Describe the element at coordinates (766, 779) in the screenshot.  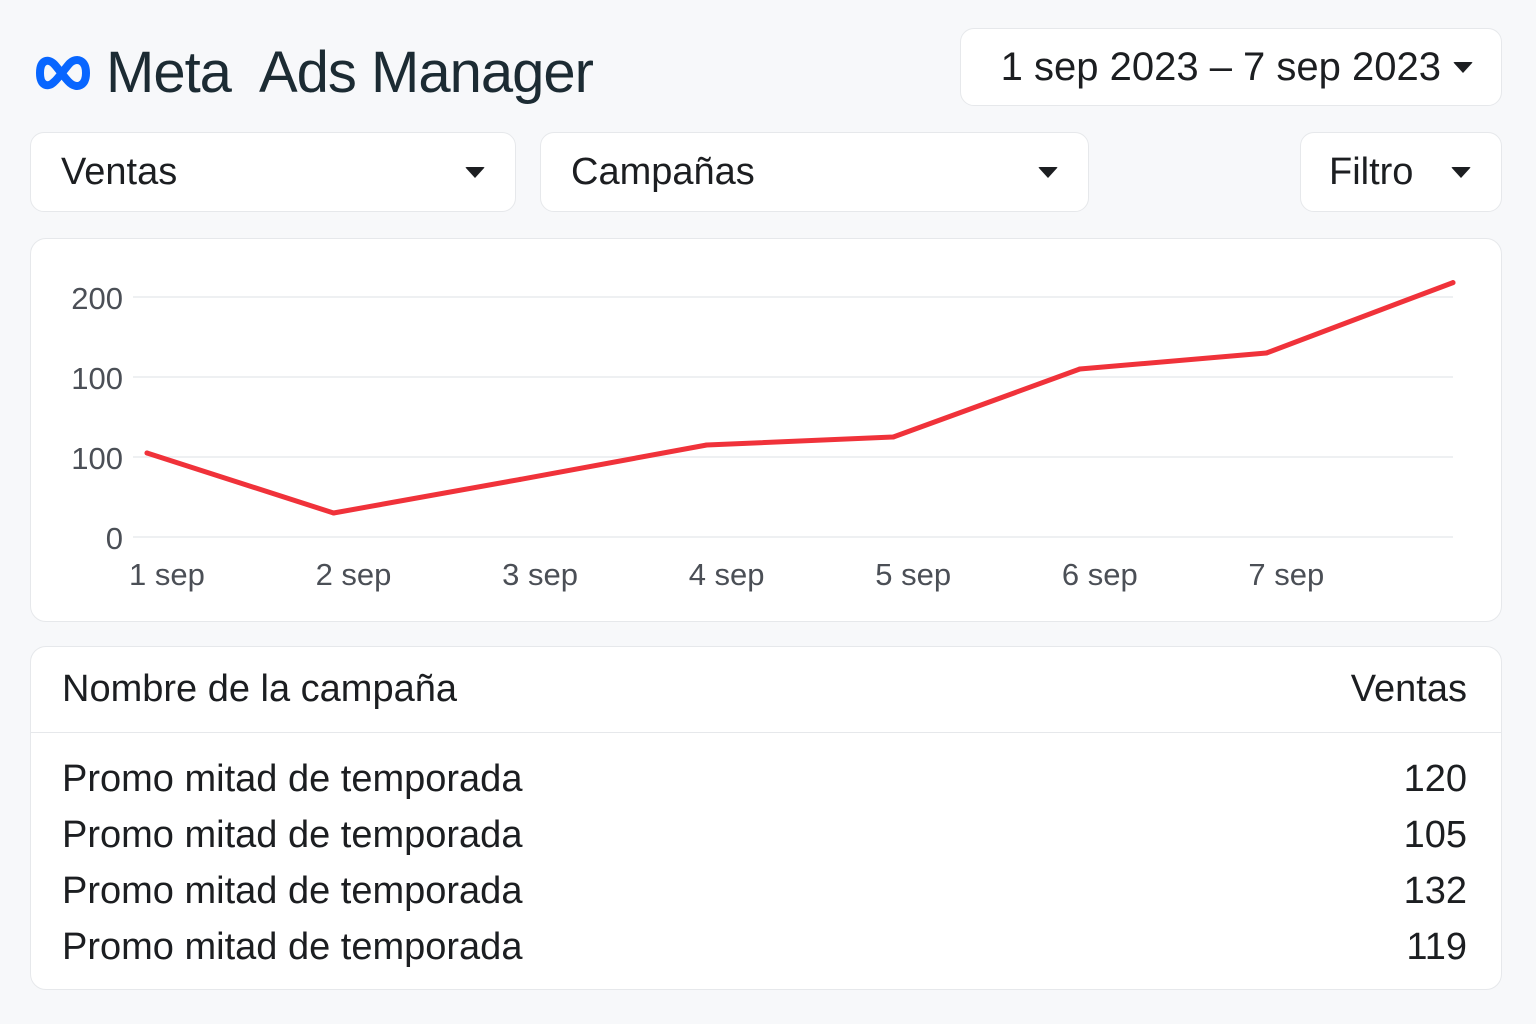
I see `table-row: Promo mitad de temporada 120` at that location.